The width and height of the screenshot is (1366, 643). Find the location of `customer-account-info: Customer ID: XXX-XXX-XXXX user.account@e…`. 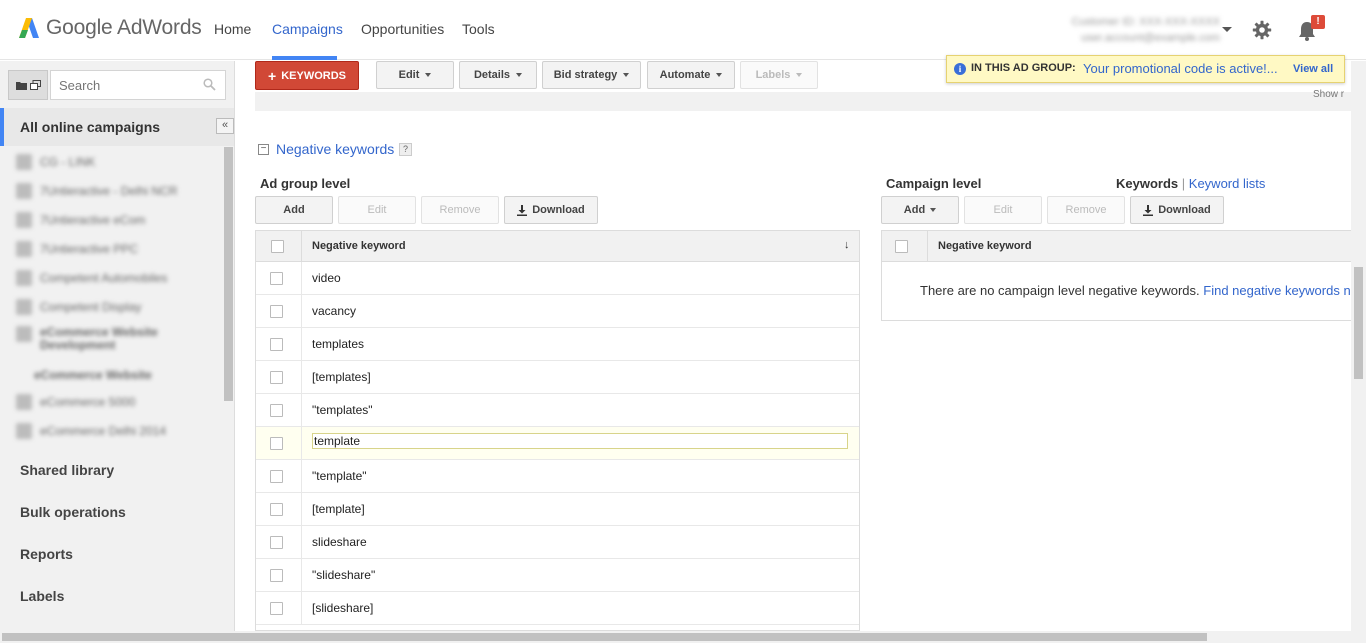

customer-account-info: Customer ID: XXX-XXX-XXXX user.account@e… is located at coordinates (1135, 30).